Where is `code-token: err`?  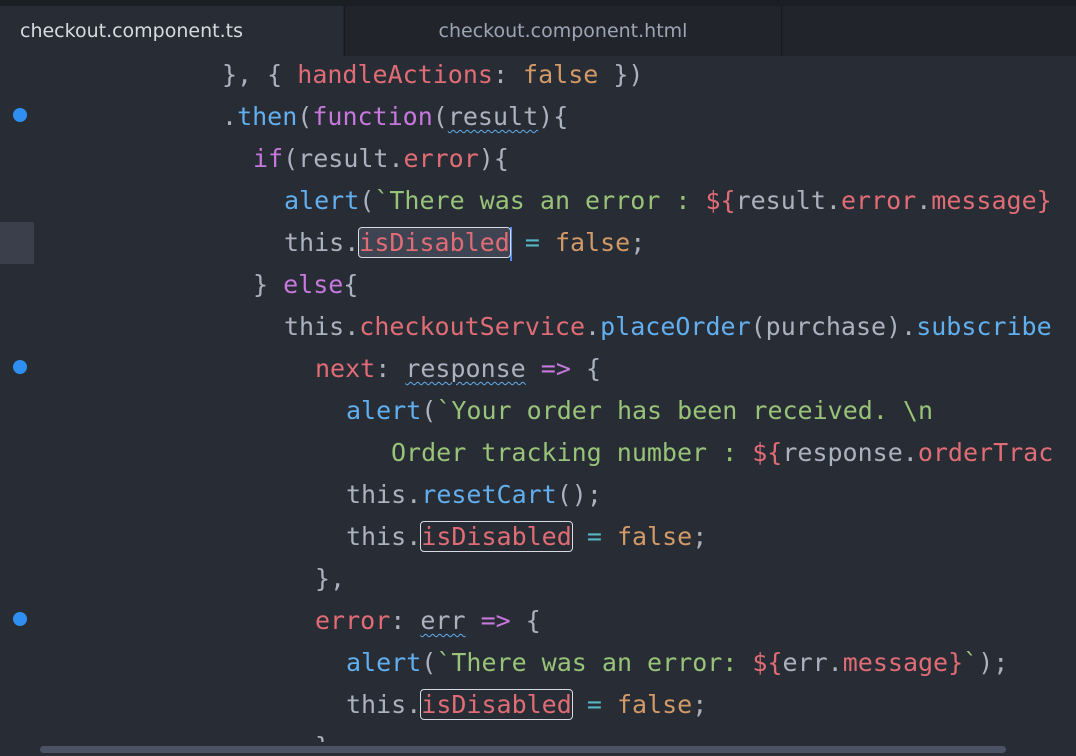 code-token: err is located at coordinates (443, 620).